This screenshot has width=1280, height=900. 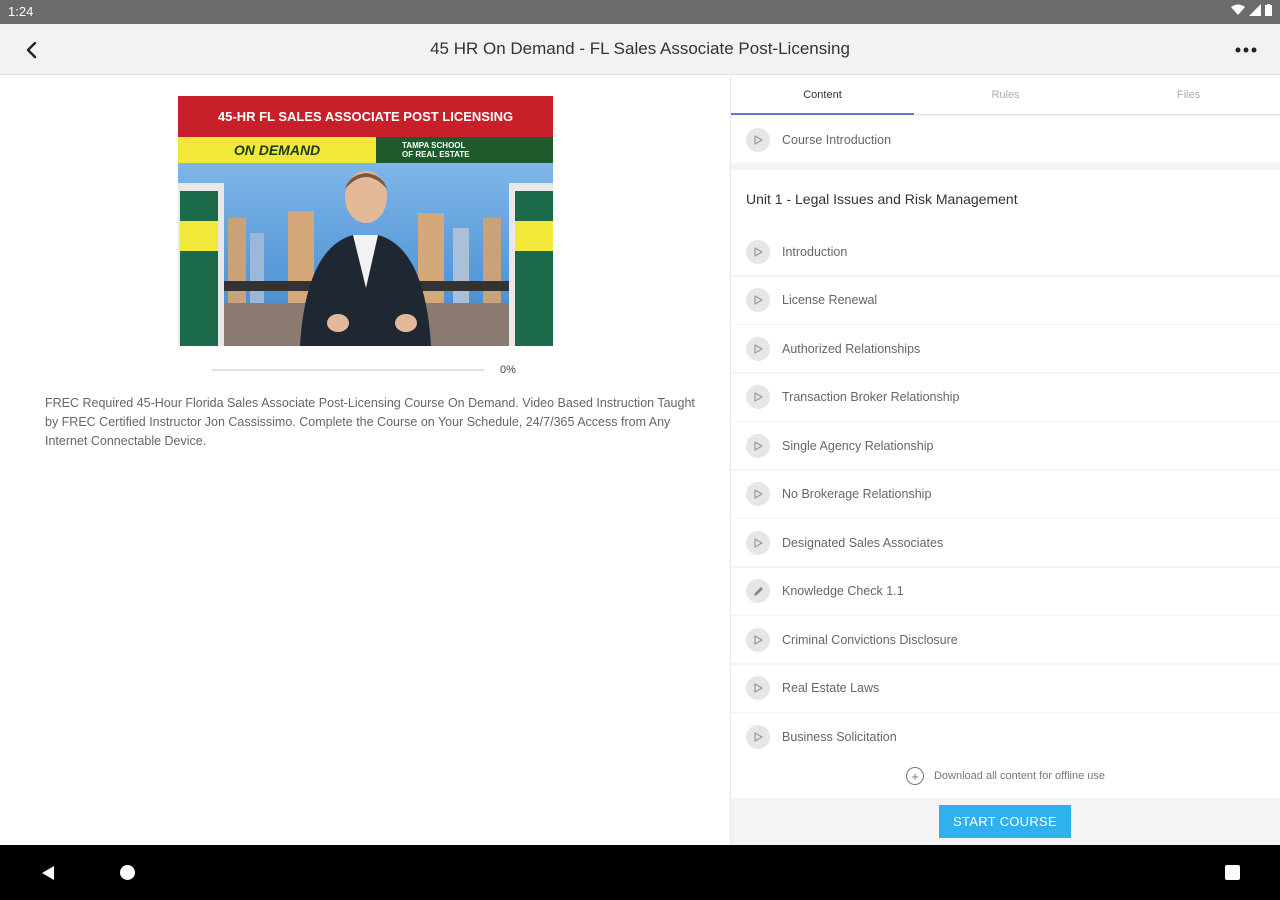 What do you see at coordinates (434, 145) in the screenshot?
I see `school-logo-line1: TAMPA SCHOOL` at bounding box center [434, 145].